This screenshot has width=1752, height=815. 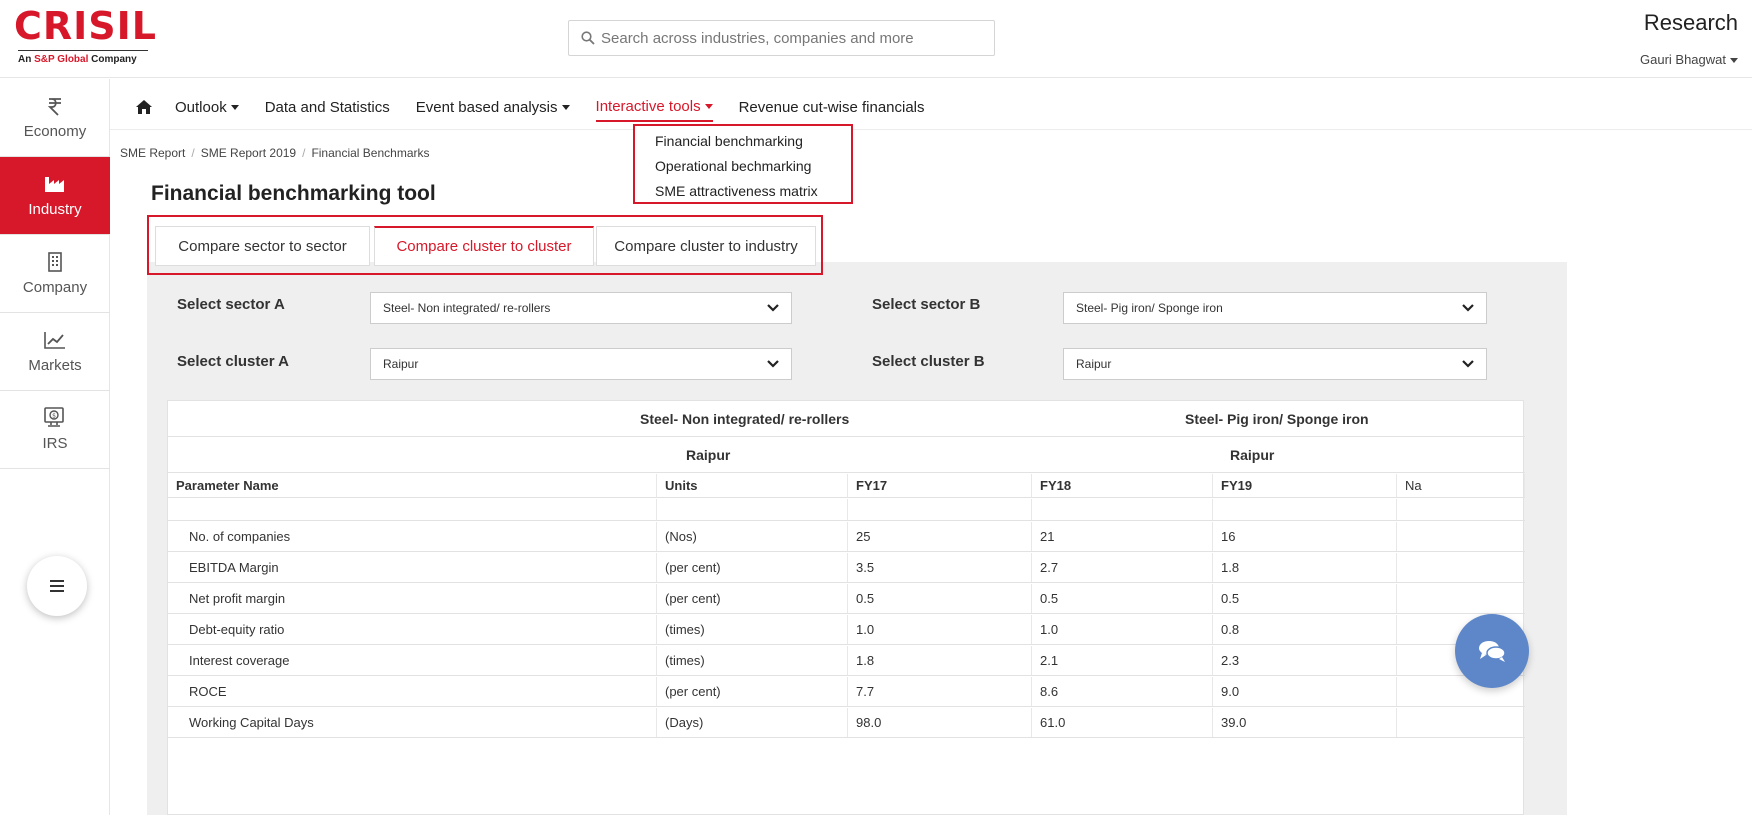 What do you see at coordinates (940, 629) in the screenshot?
I see `fy17-cell: 1.0` at bounding box center [940, 629].